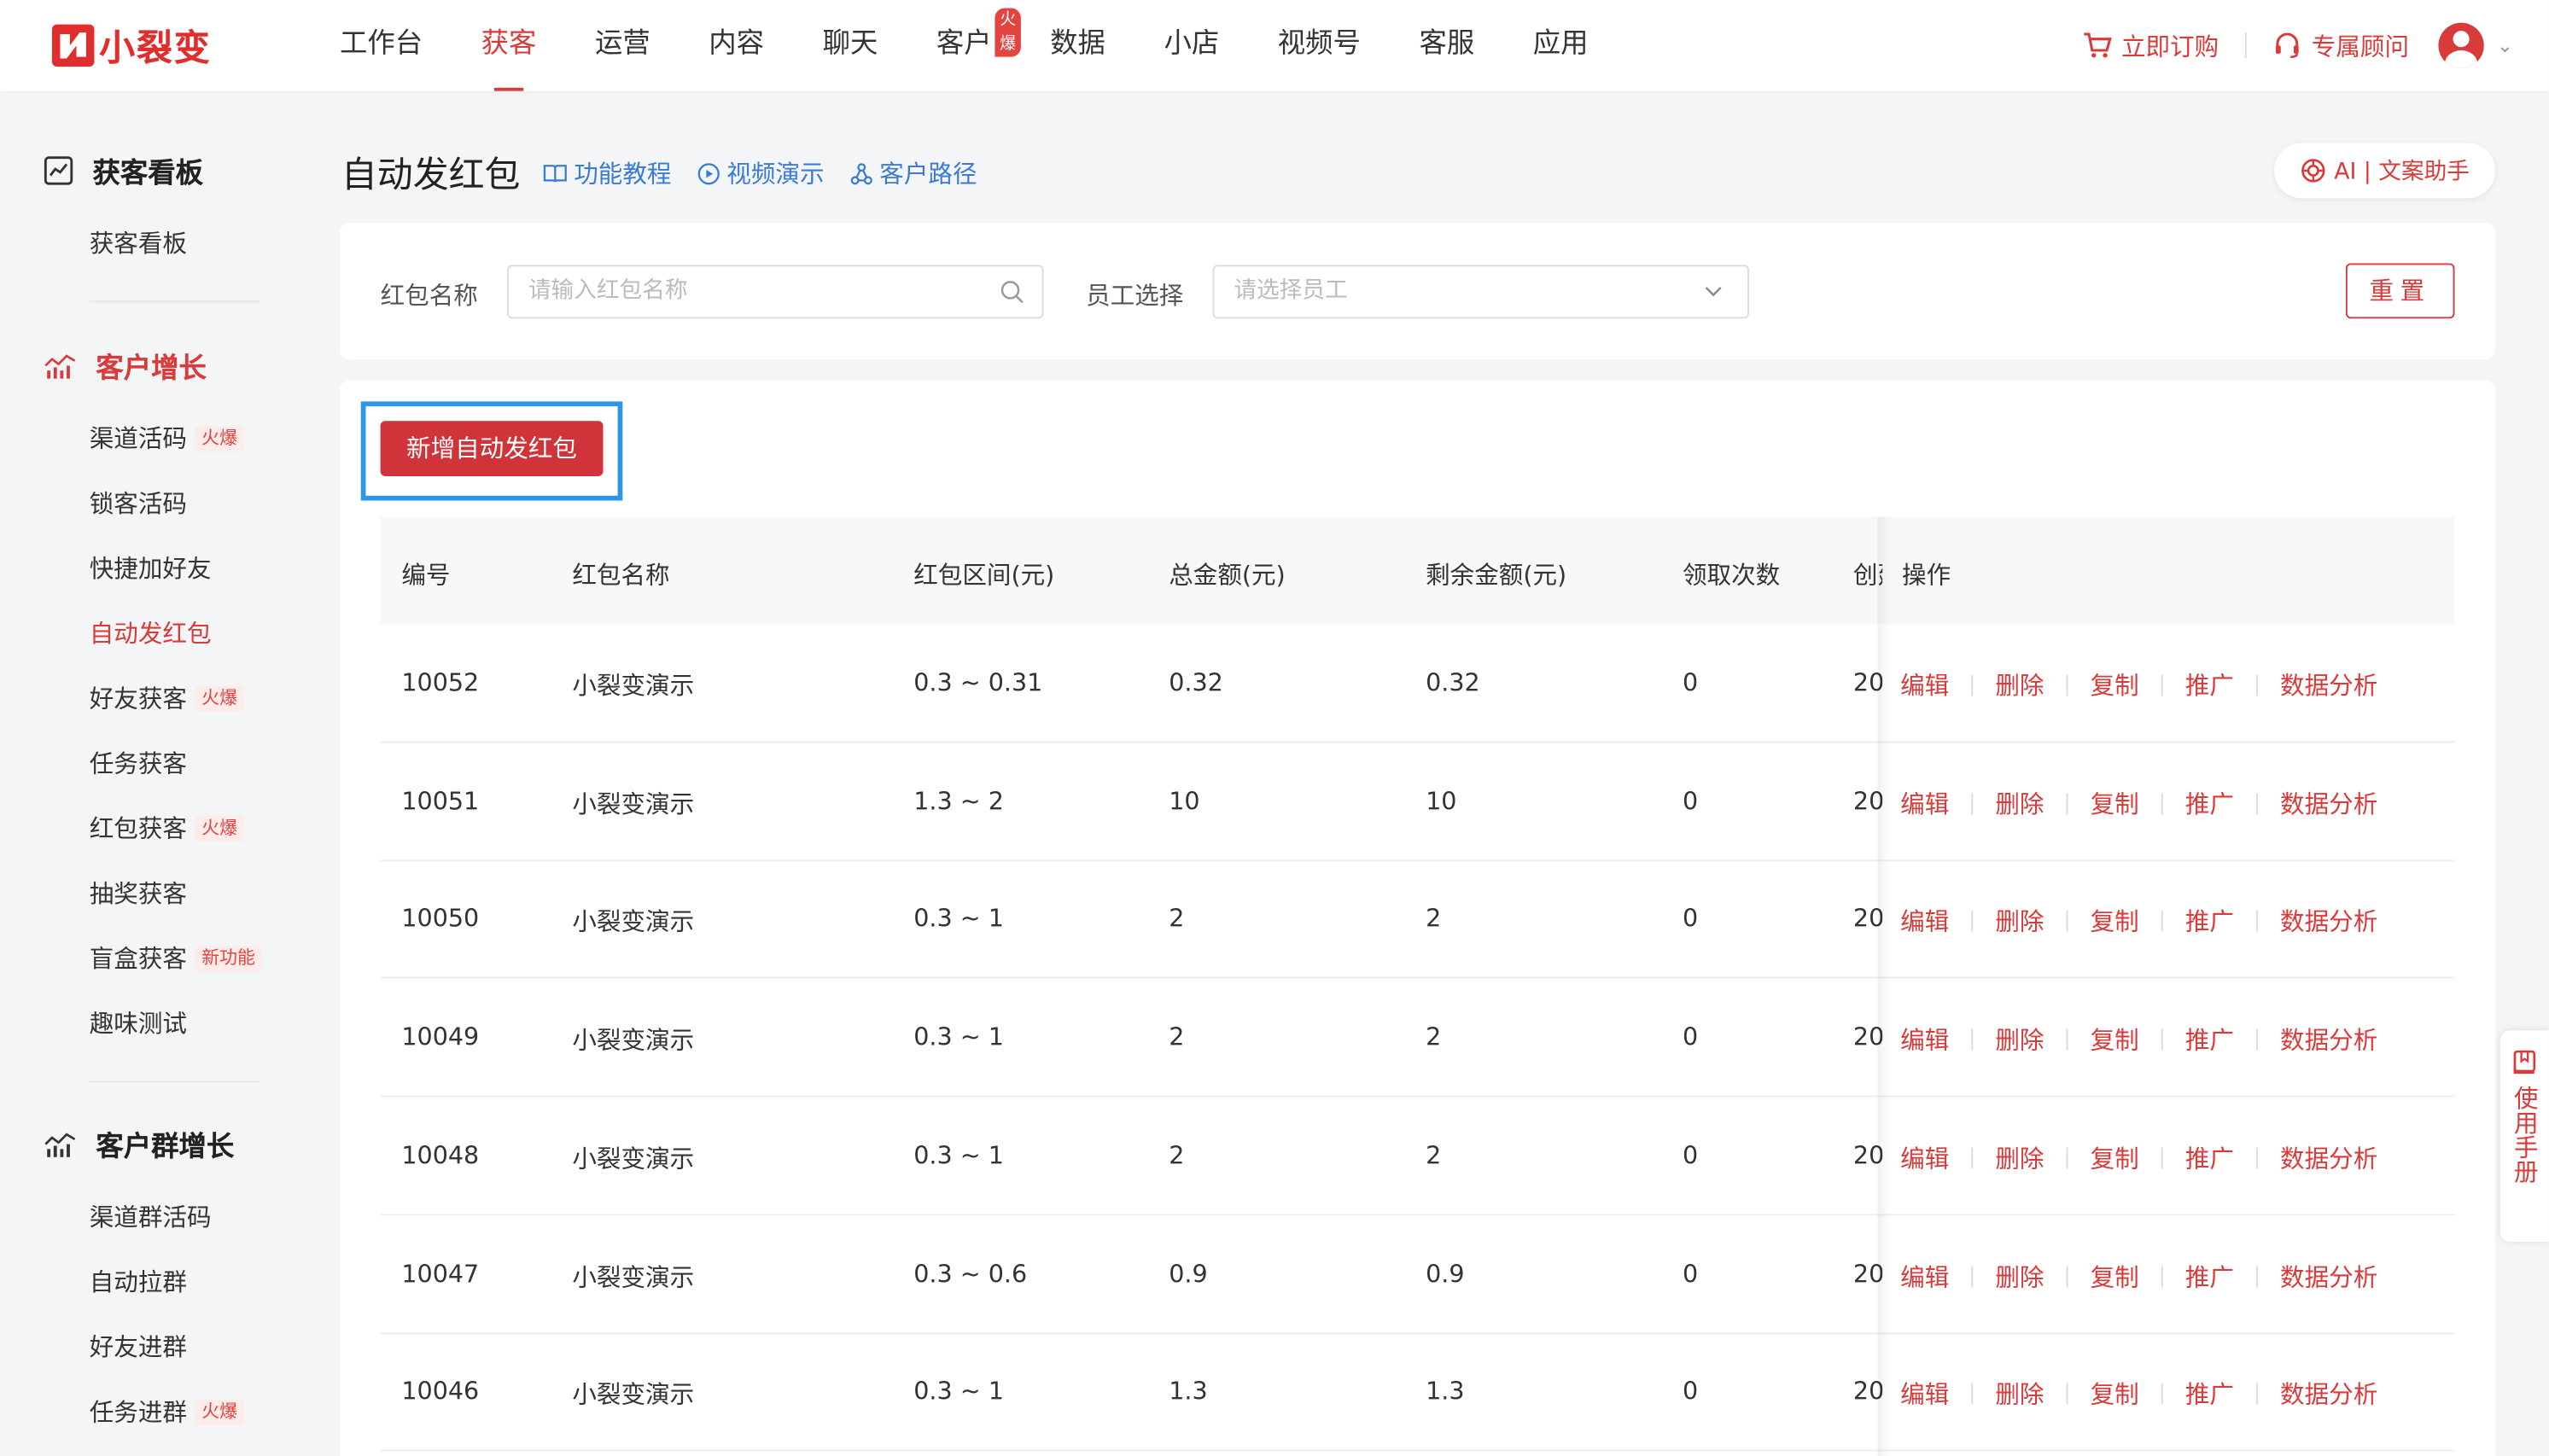 The image size is (2549, 1456). I want to click on nav-acquire: 获客, so click(508, 45).